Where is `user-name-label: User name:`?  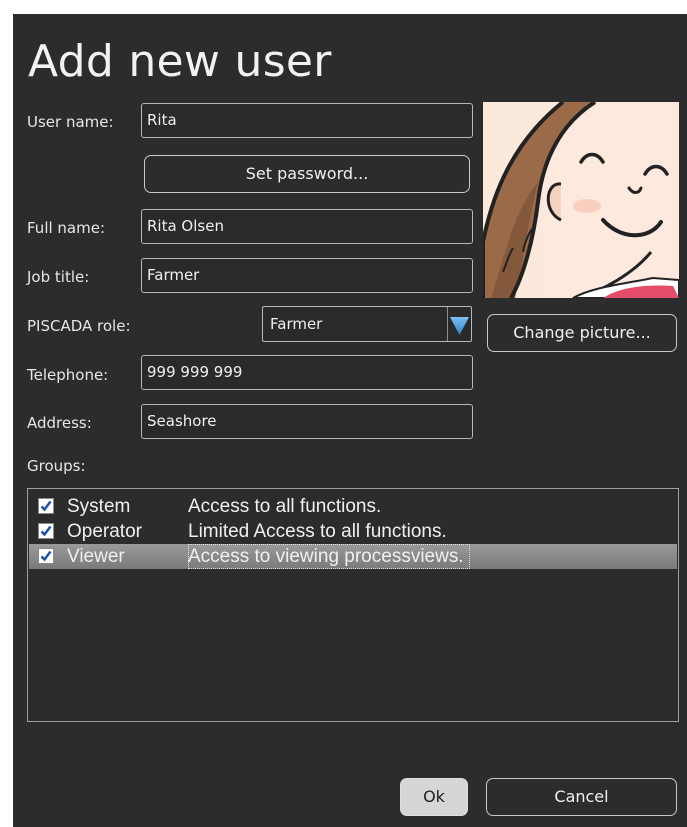 user-name-label: User name: is located at coordinates (70, 122).